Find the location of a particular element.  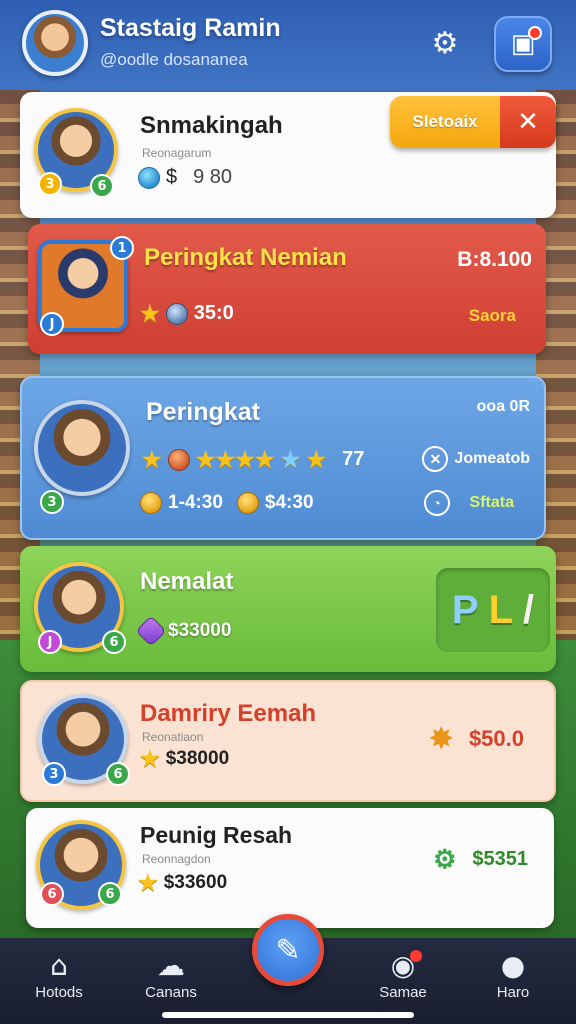

gear-badge-icon: ⚙ is located at coordinates (445, 859).